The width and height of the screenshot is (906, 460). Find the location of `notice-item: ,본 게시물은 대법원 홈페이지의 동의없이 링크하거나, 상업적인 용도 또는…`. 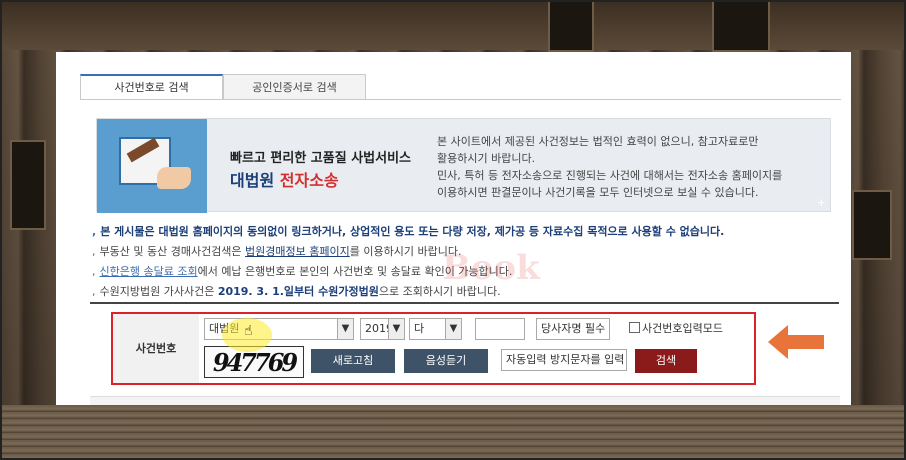

notice-item: ,본 게시물은 대법원 홈페이지의 동의없이 링크하거나, 상업적인 용도 또는… is located at coordinates (462, 232).